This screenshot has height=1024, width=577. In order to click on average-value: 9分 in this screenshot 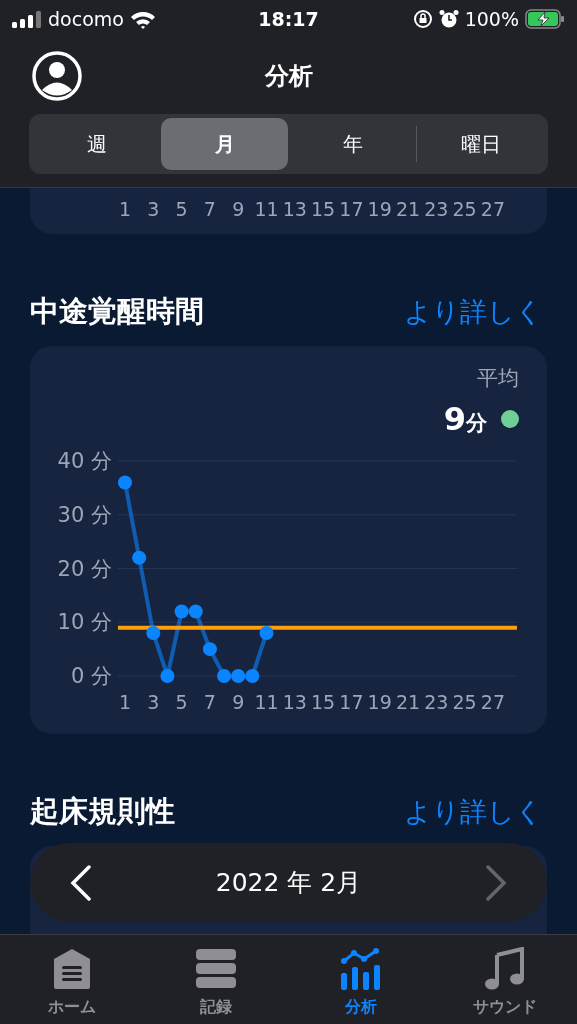, I will do `click(465, 419)`.